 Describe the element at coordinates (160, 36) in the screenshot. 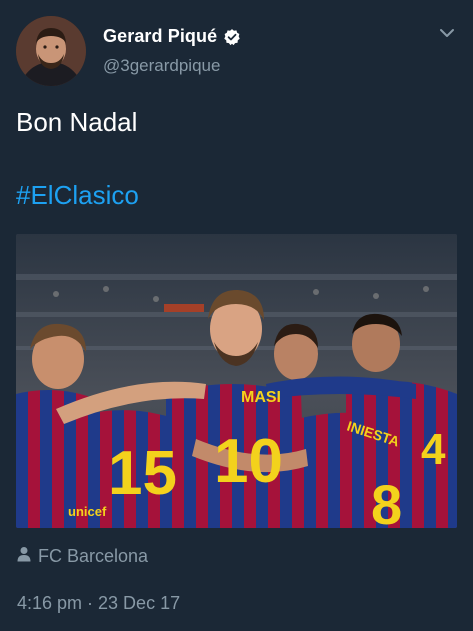

I see `display-name: Gerard Piqué` at that location.